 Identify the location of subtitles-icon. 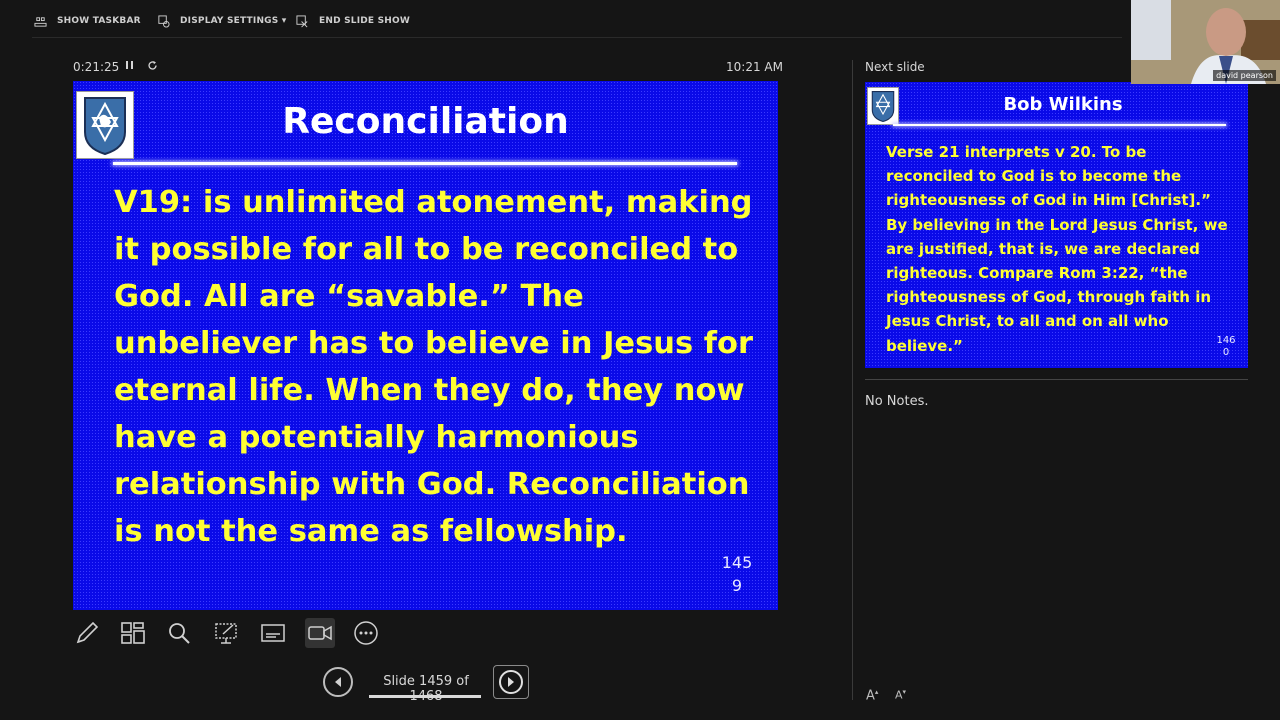
(273, 633).